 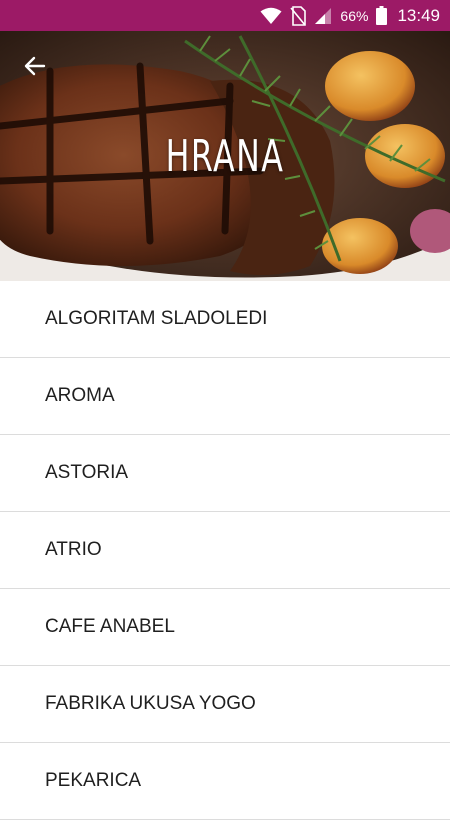 What do you see at coordinates (298, 15) in the screenshot?
I see `no-sim-icon` at bounding box center [298, 15].